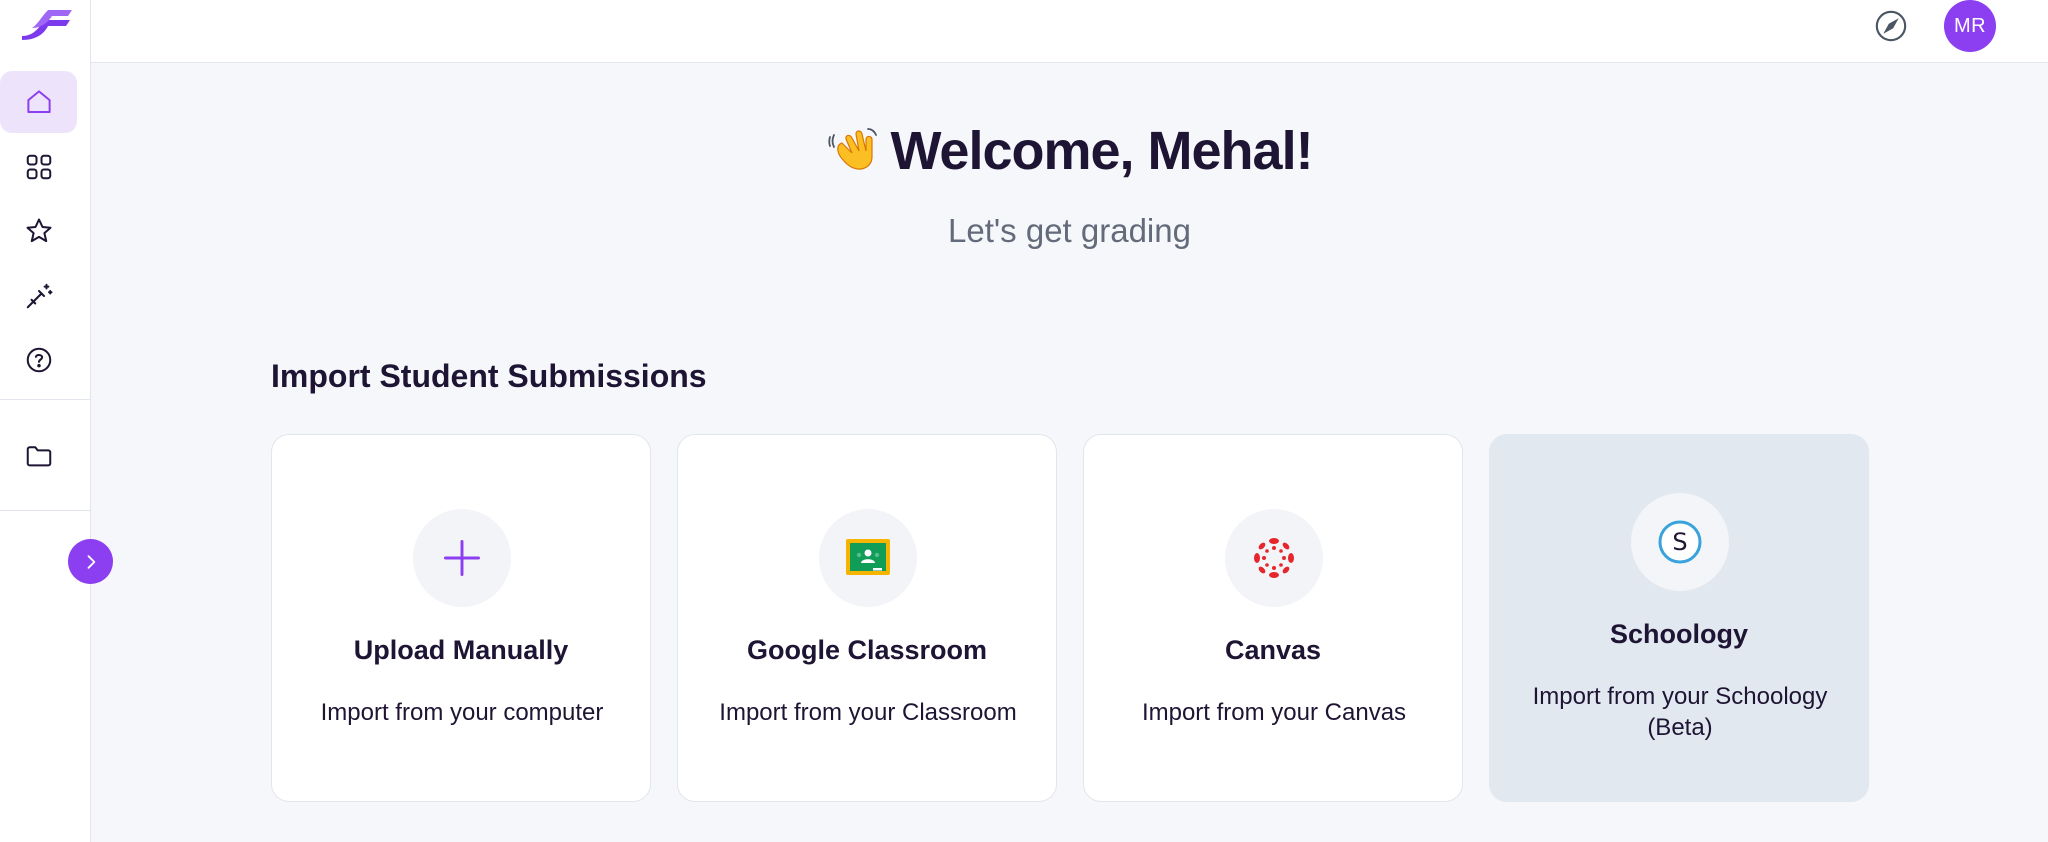 This screenshot has width=2048, height=842. Describe the element at coordinates (867, 650) in the screenshot. I see `card-title: Google Classroom` at that location.